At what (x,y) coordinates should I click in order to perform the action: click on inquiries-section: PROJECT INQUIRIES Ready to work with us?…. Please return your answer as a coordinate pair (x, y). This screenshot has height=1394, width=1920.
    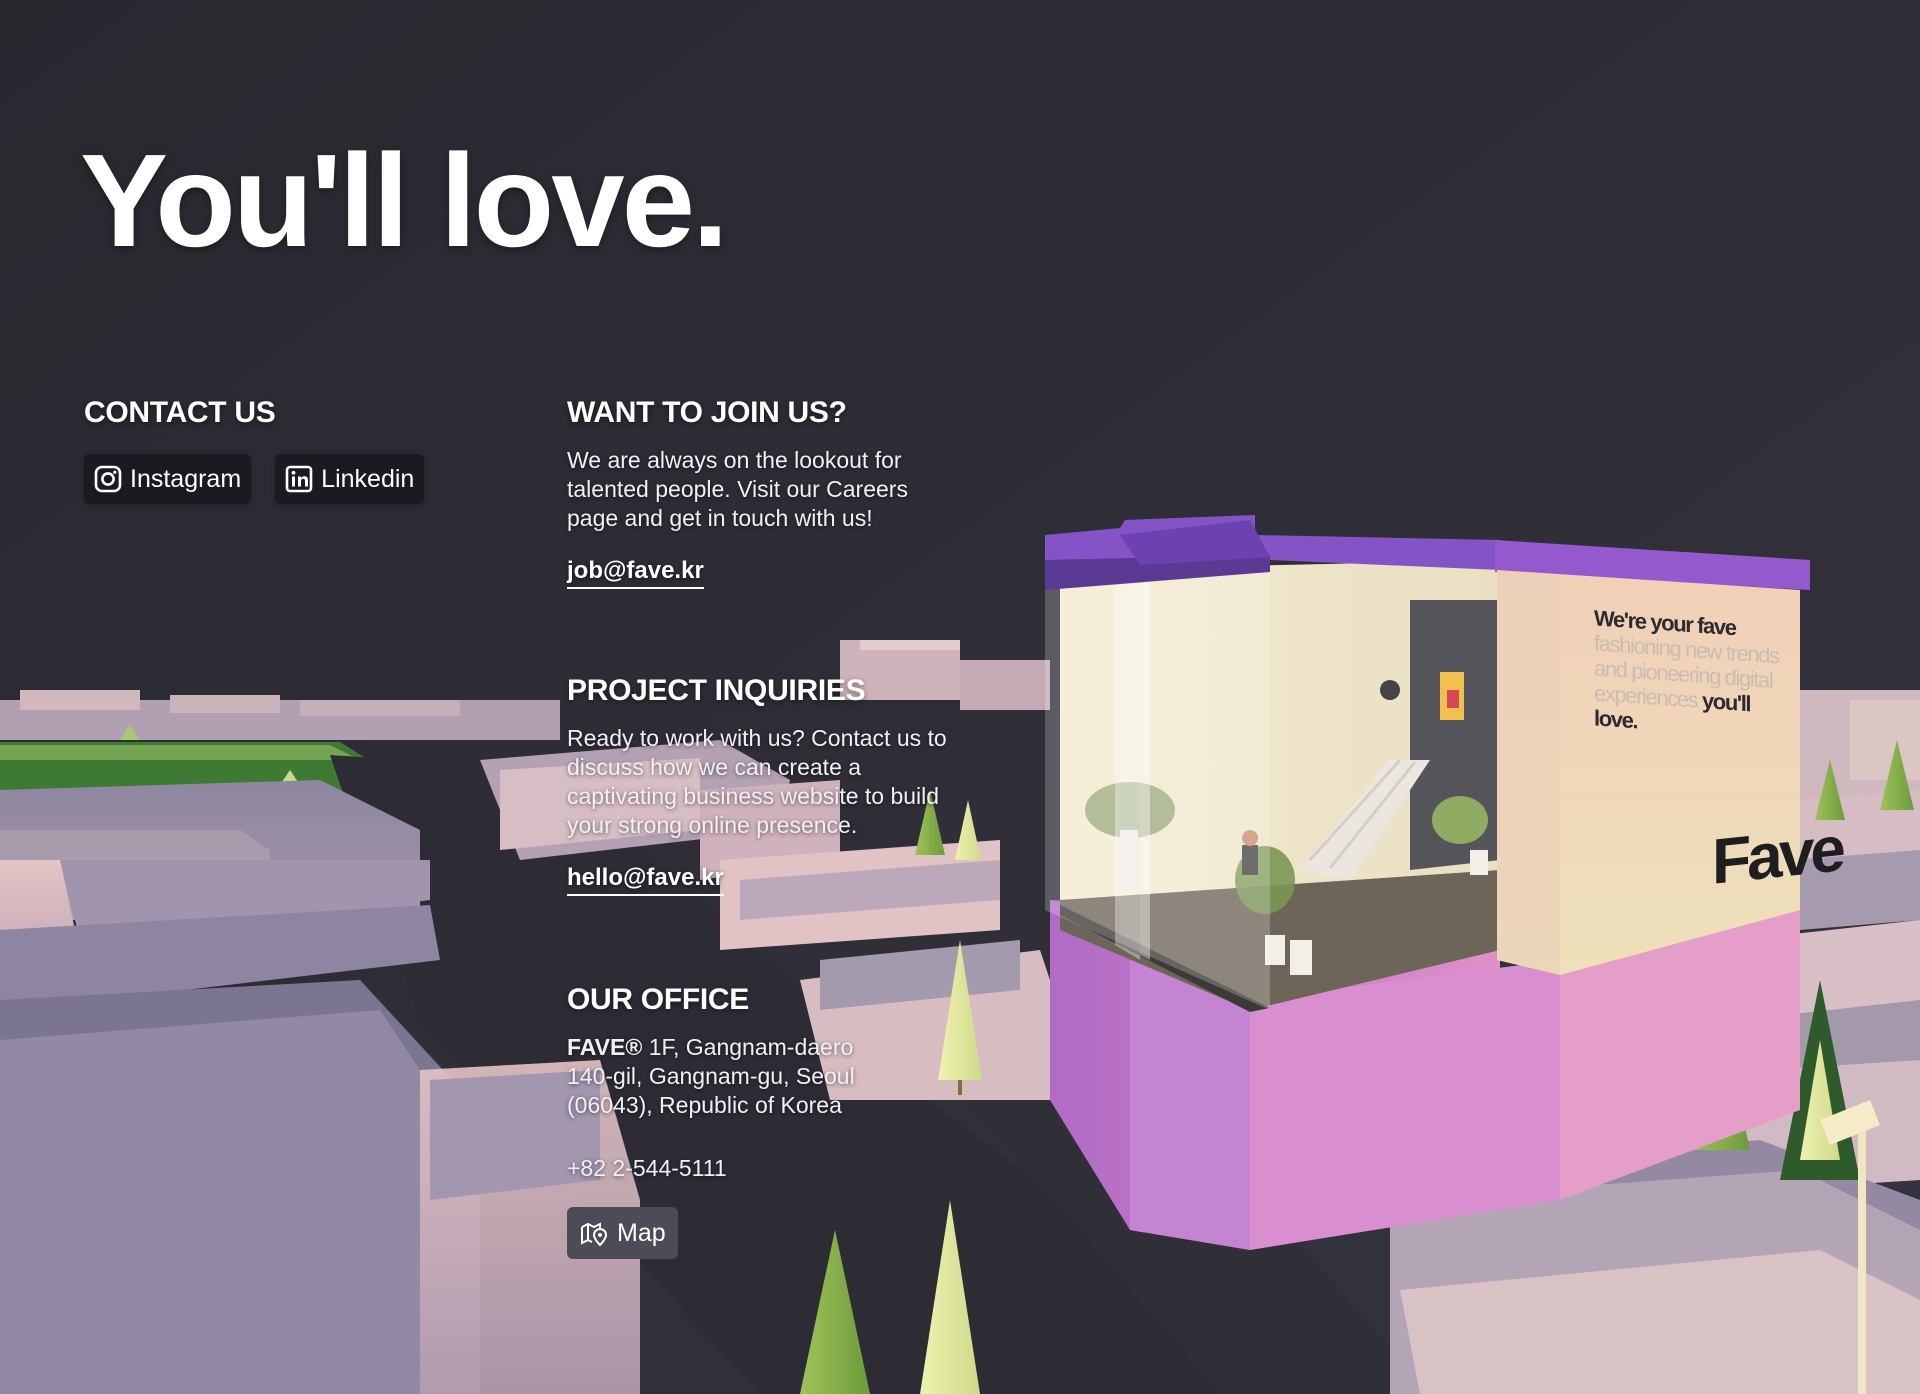
    Looking at the image, I should click on (762, 785).